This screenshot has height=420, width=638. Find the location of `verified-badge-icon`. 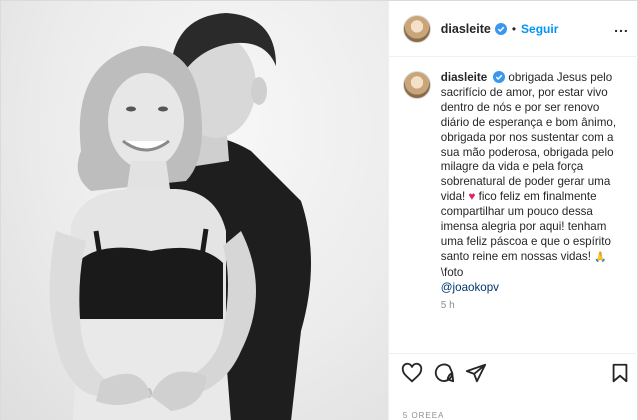

verified-badge-icon is located at coordinates (500, 28).